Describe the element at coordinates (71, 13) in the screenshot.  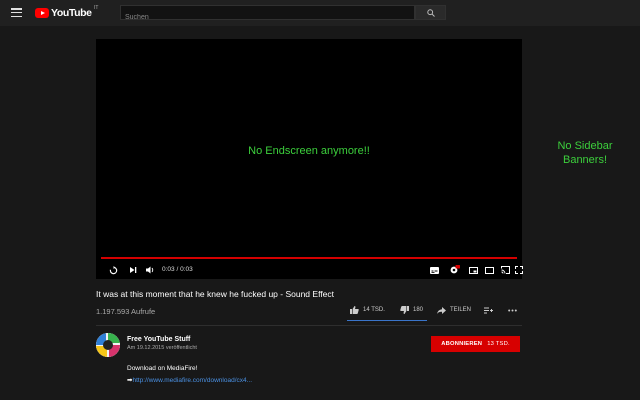
I see `youtube-logo-text: YouTube` at that location.